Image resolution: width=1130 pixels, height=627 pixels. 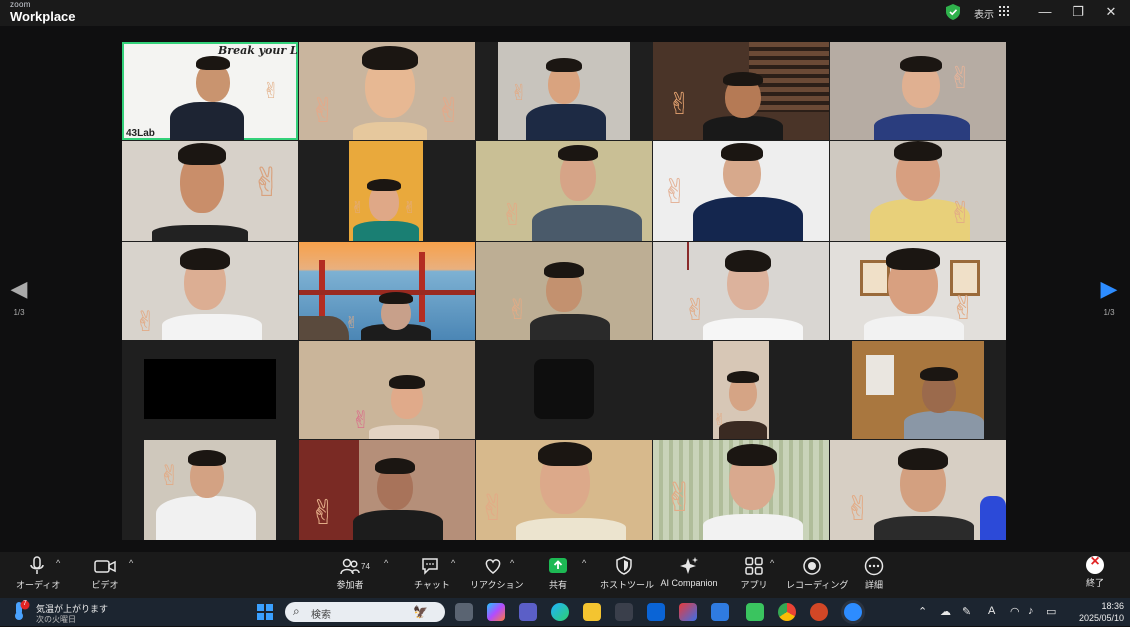 What do you see at coordinates (558, 575) in the screenshot?
I see `share-button: 共有` at bounding box center [558, 575].